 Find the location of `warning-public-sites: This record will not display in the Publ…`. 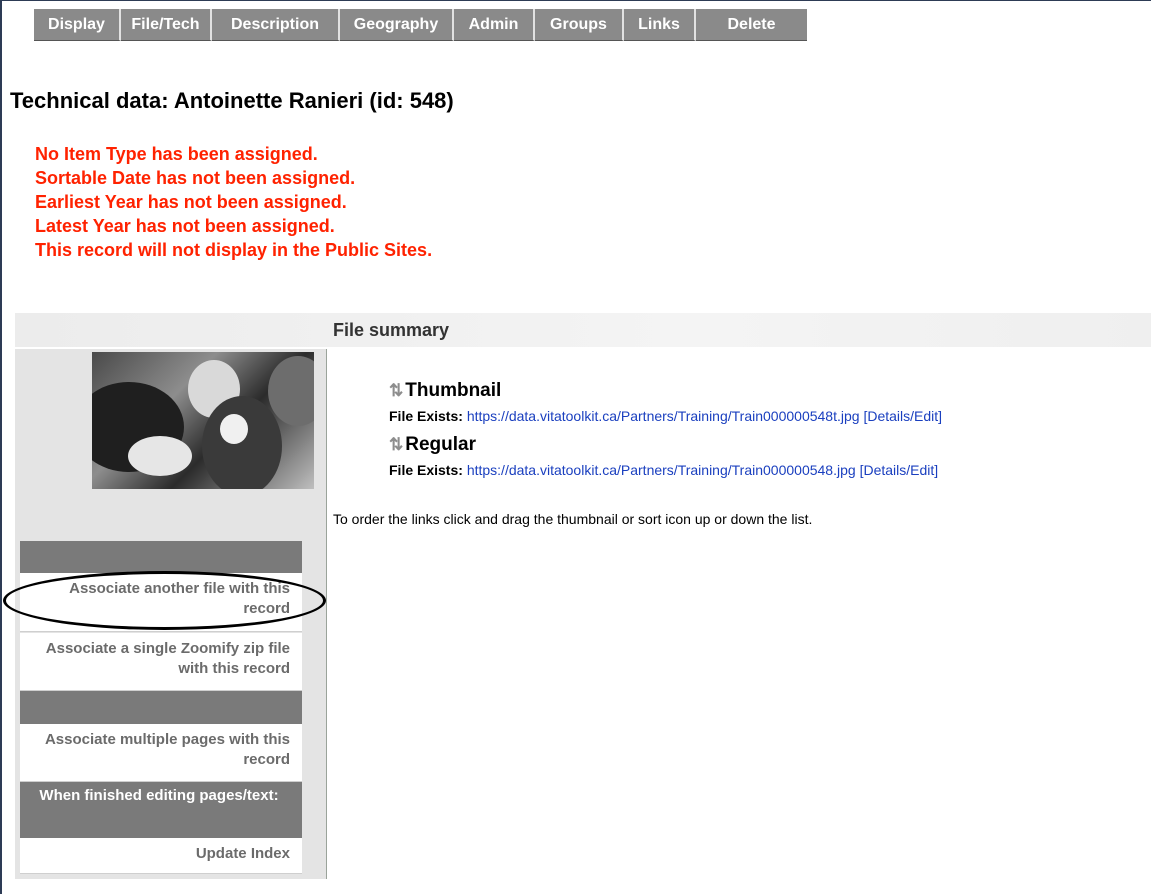

warning-public-sites: This record will not display in the Publ… is located at coordinates (234, 250).